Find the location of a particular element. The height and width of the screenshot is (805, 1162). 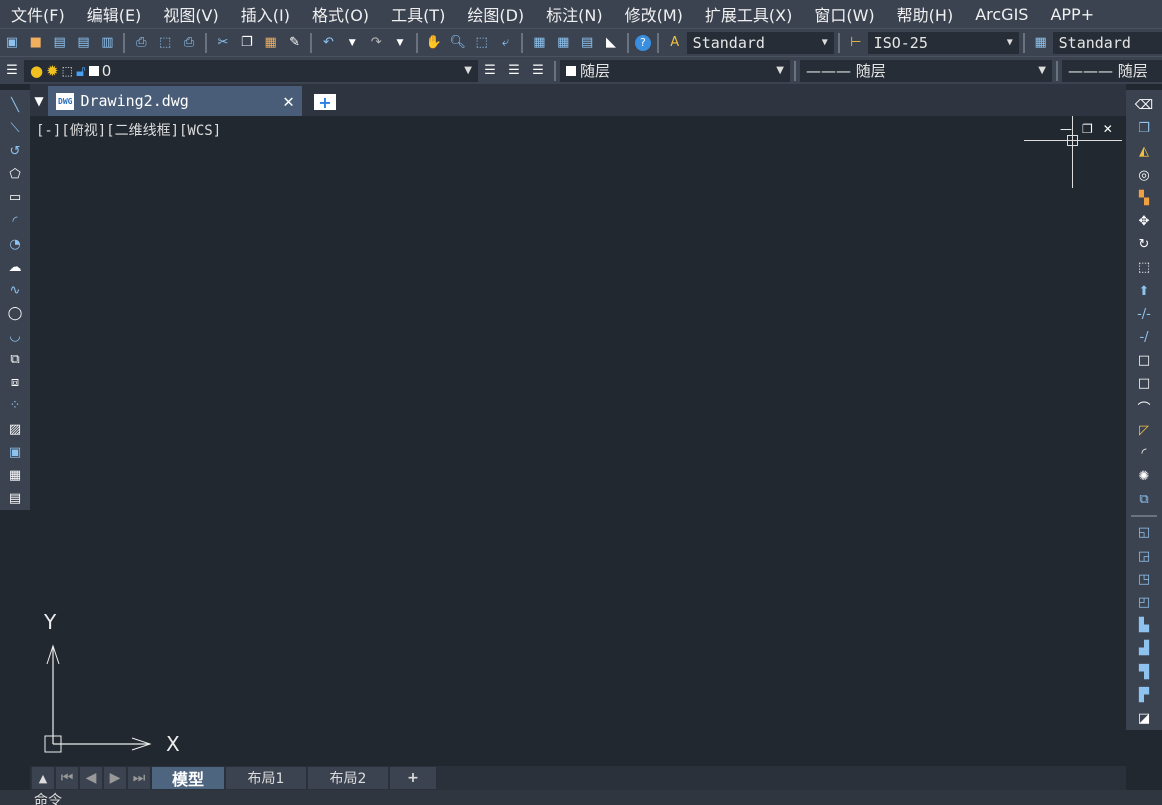

markup-icon: ◣ is located at coordinates (611, 43).